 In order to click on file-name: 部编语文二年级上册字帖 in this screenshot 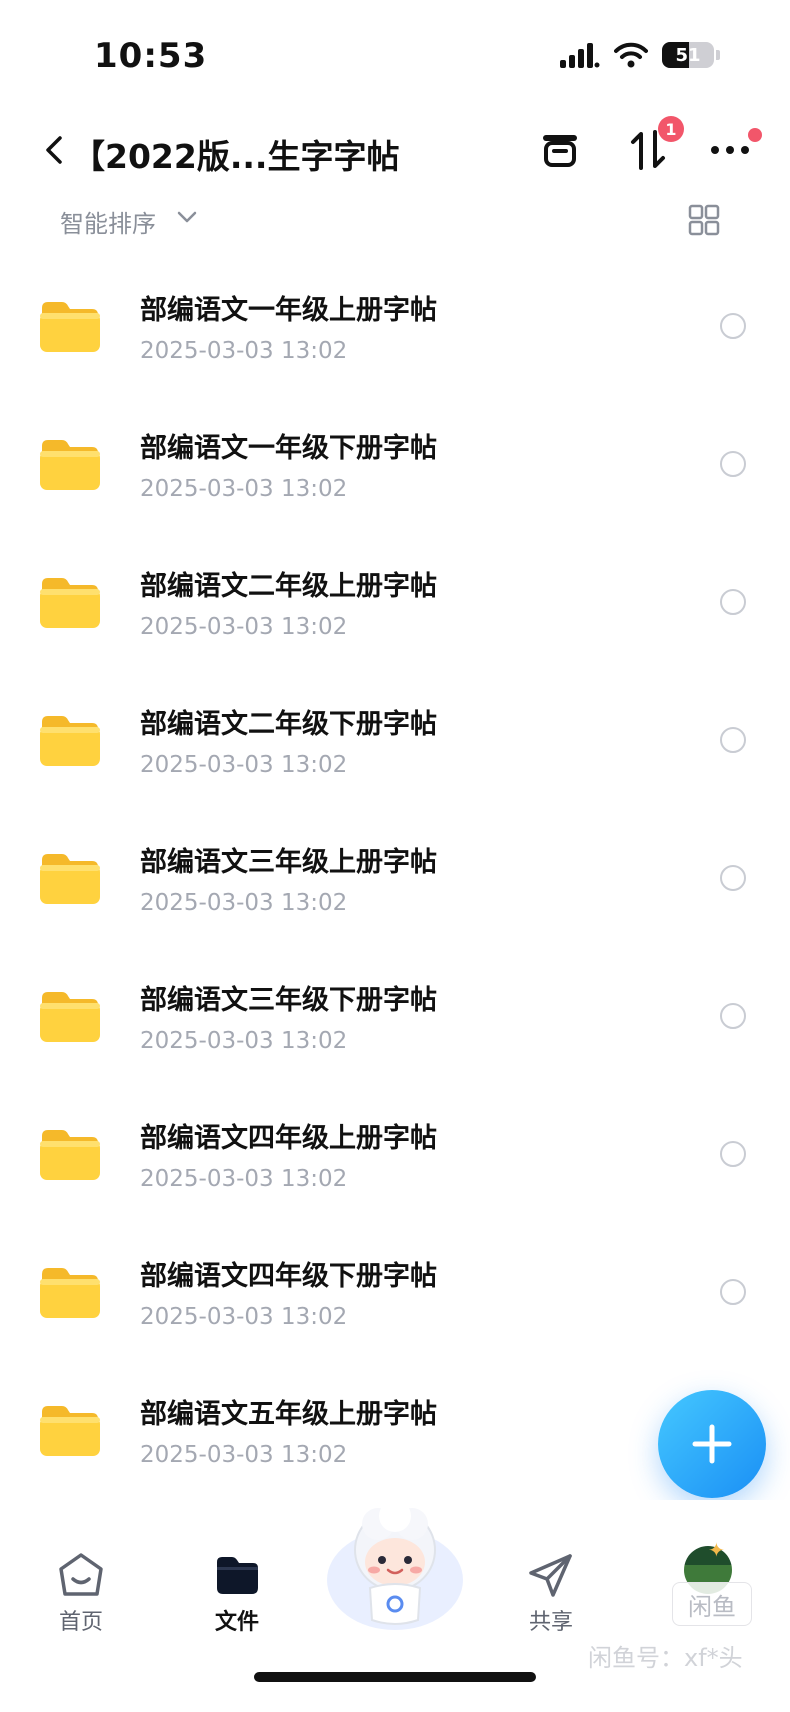, I will do `click(288, 586)`.